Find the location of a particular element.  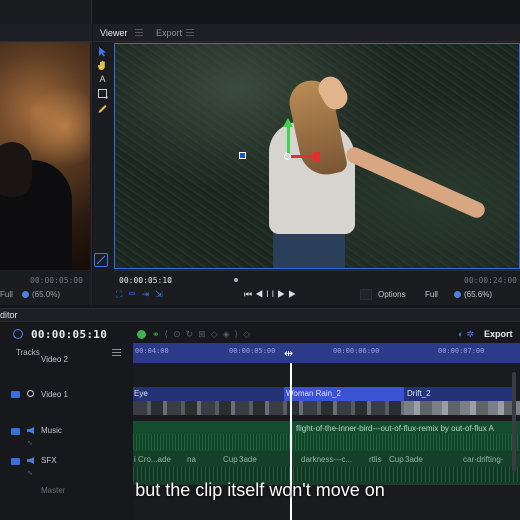

pen-icon is located at coordinates (102, 107).